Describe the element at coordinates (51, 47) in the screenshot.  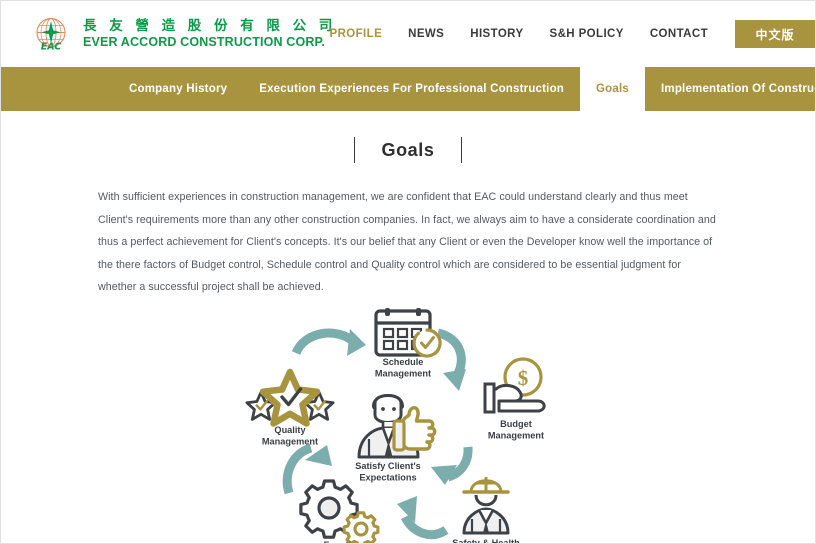
I see `svg-text: EAC` at that location.